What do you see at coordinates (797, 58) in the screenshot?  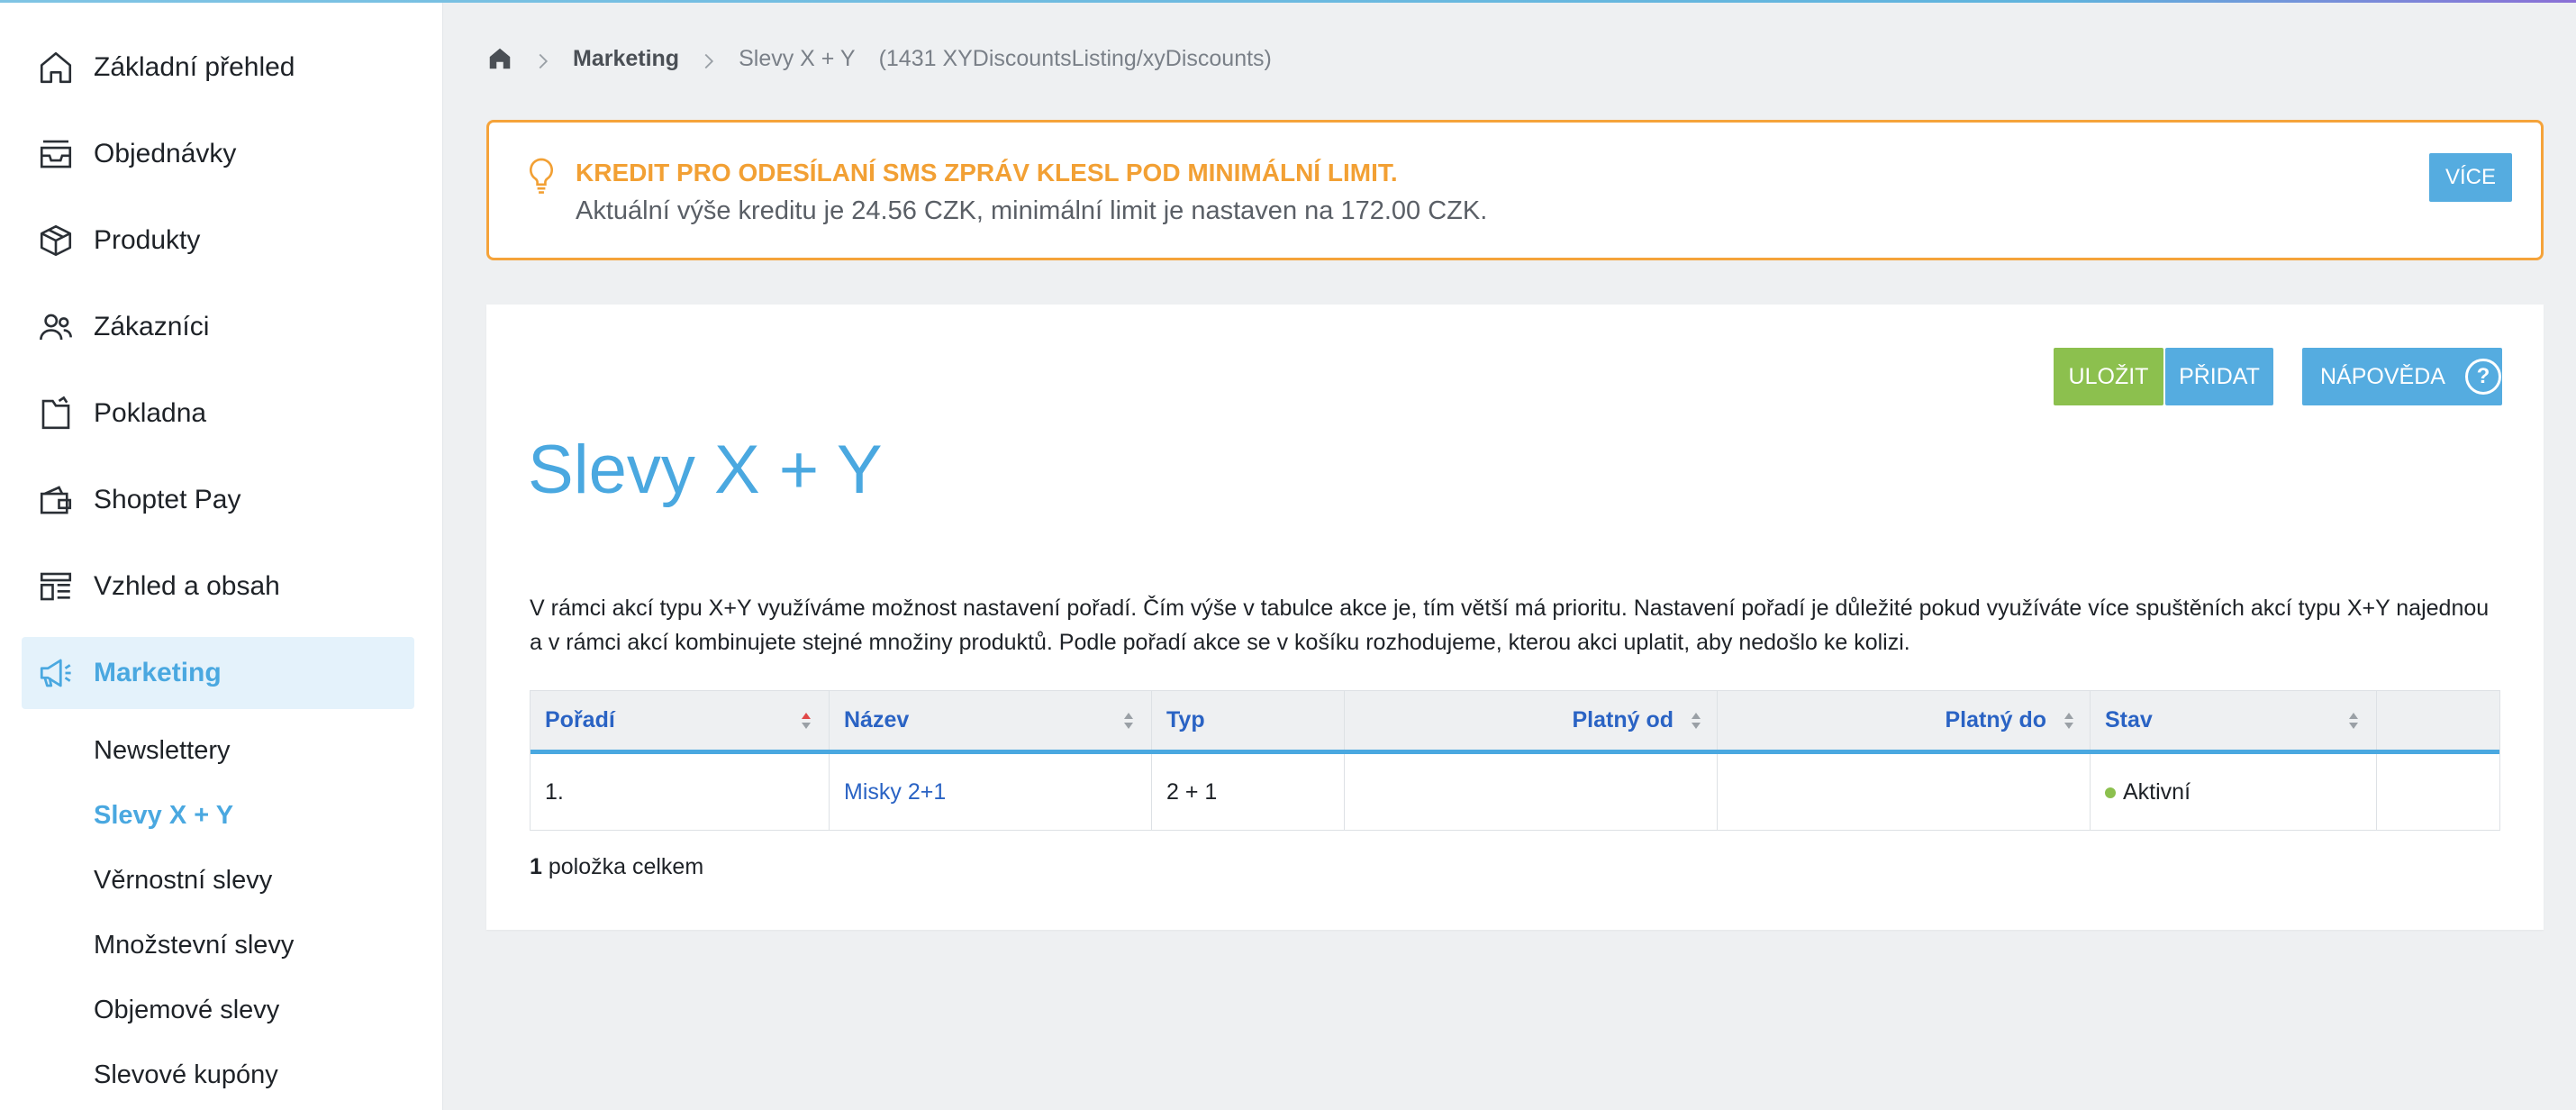 I see `breadcrumb-current: Slevy X + Y` at bounding box center [797, 58].